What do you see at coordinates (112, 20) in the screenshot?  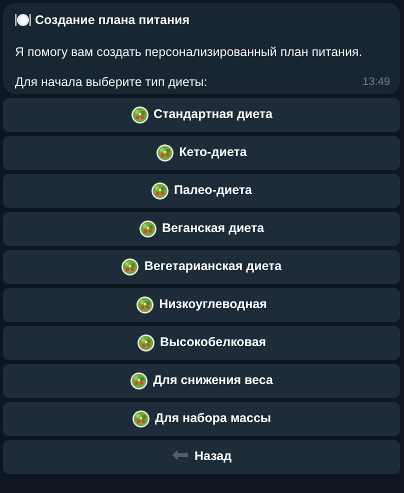 I see `message-title: Создание плана питания` at bounding box center [112, 20].